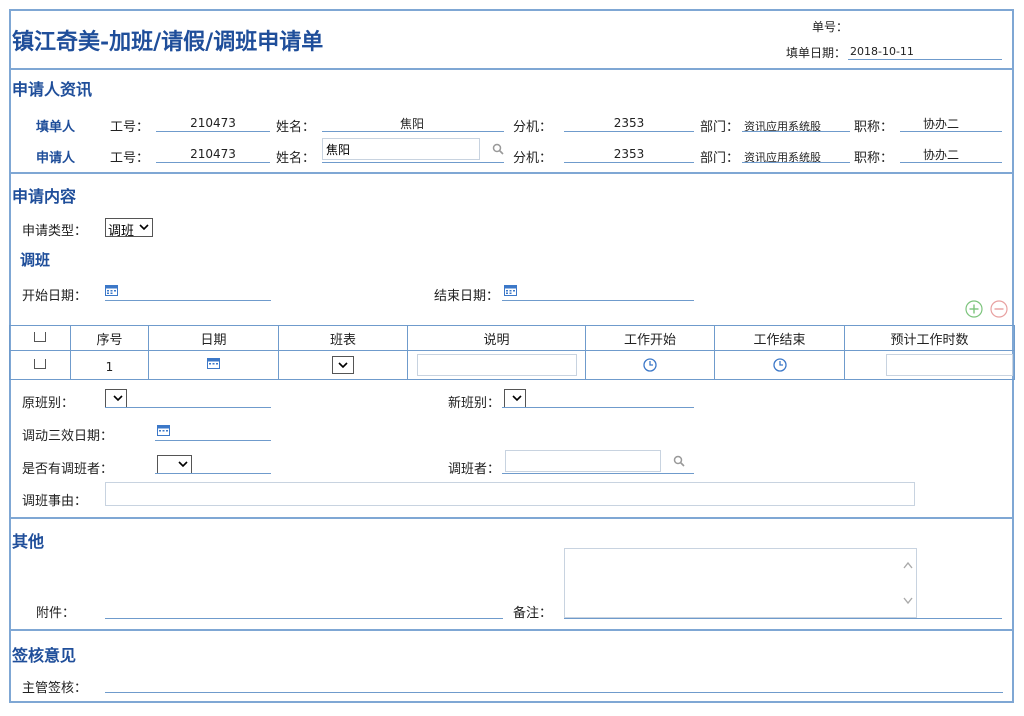 The width and height of the screenshot is (1024, 716). I want to click on applicant-name-value: 焦阳, so click(338, 150).